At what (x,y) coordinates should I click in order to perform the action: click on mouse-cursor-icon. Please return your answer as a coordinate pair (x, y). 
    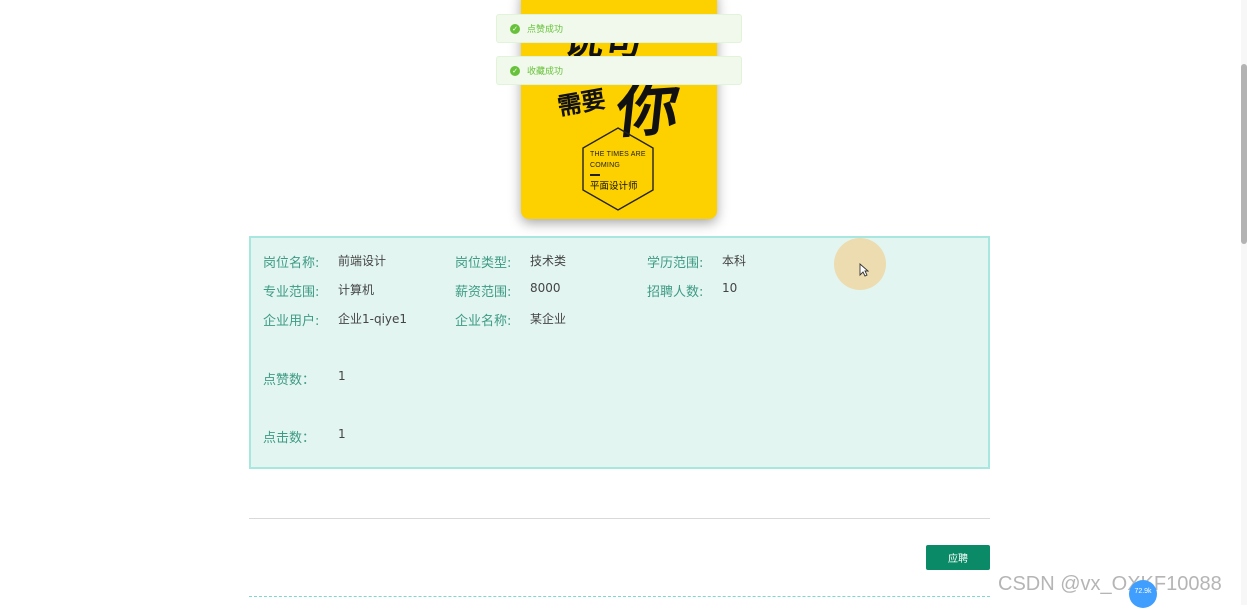
    Looking at the image, I should click on (864, 270).